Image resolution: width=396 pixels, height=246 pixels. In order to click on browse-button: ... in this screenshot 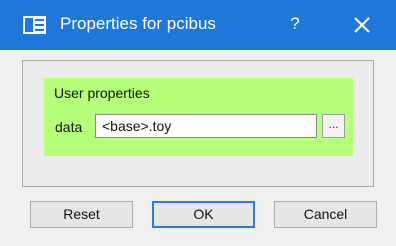, I will do `click(333, 126)`.